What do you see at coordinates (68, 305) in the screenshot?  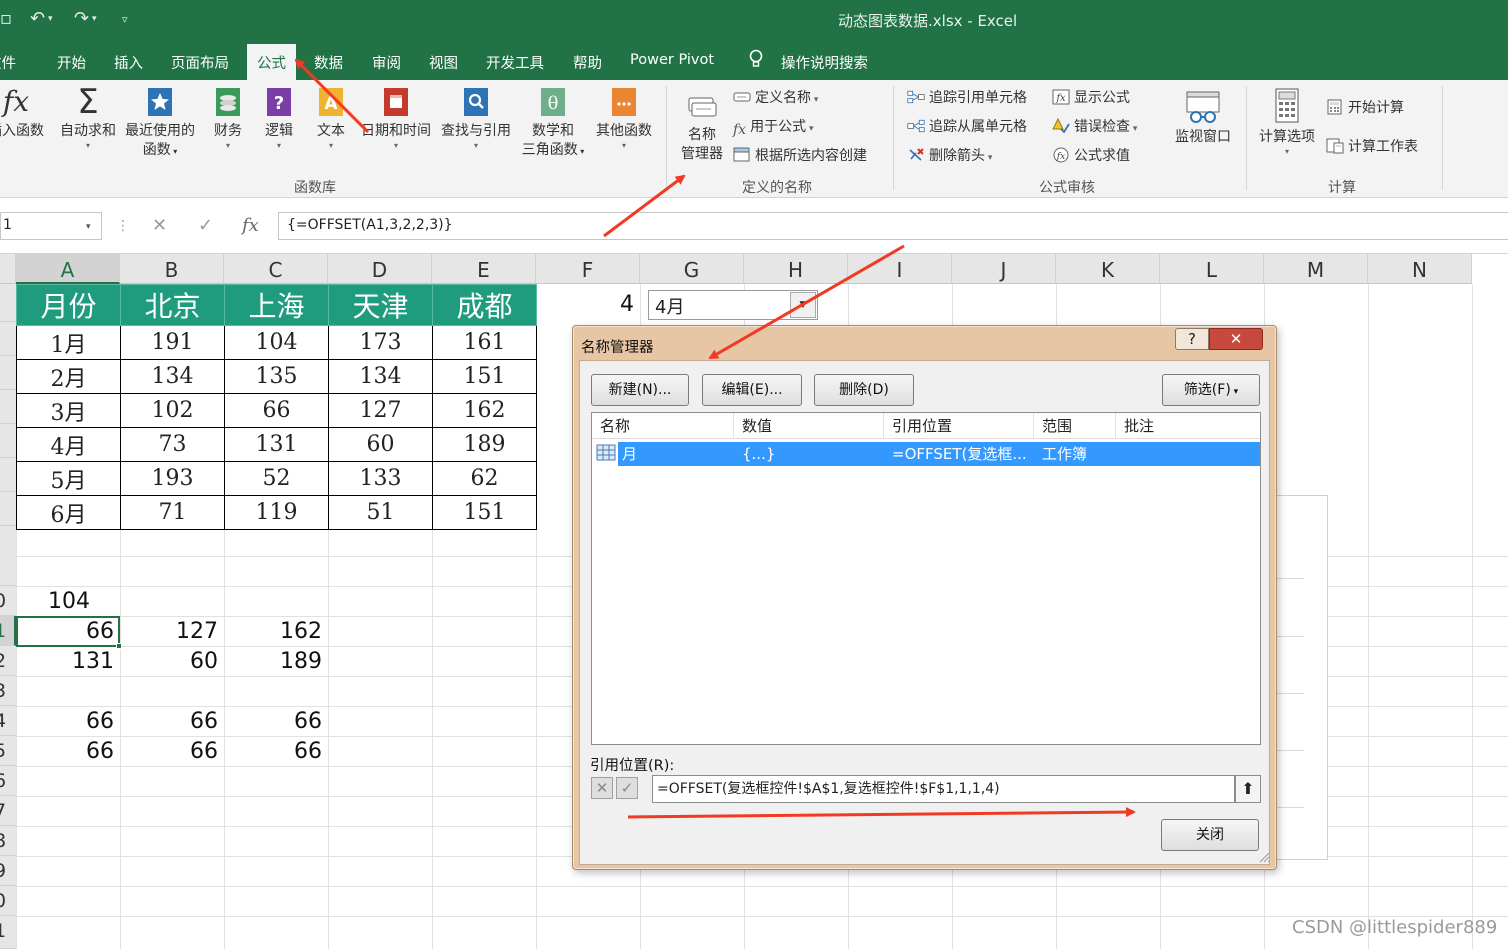 I see `table-header-cell: 月份` at bounding box center [68, 305].